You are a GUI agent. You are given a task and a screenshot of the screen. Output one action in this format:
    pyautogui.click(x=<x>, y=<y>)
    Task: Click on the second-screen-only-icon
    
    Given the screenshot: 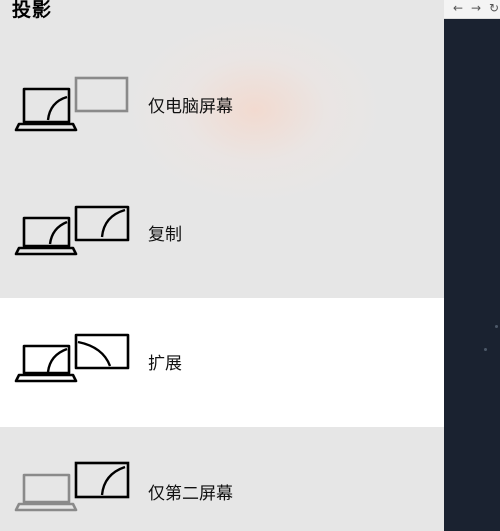 What is the action you would take?
    pyautogui.click(x=72, y=486)
    